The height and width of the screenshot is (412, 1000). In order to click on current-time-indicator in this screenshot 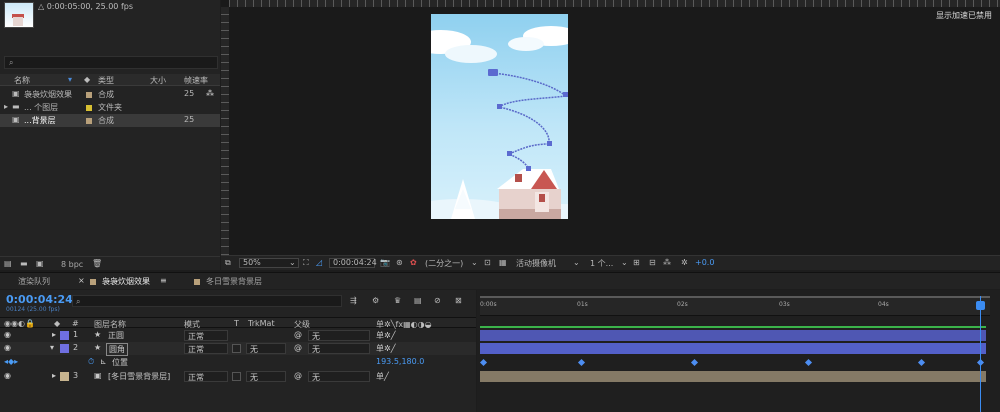, I will do `click(980, 354)`.